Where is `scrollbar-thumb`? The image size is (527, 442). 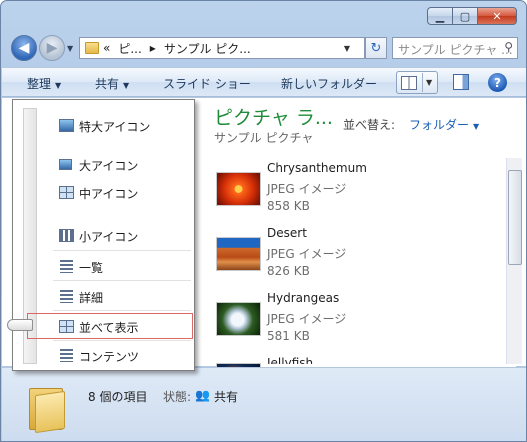 scrollbar-thumb is located at coordinates (515, 217).